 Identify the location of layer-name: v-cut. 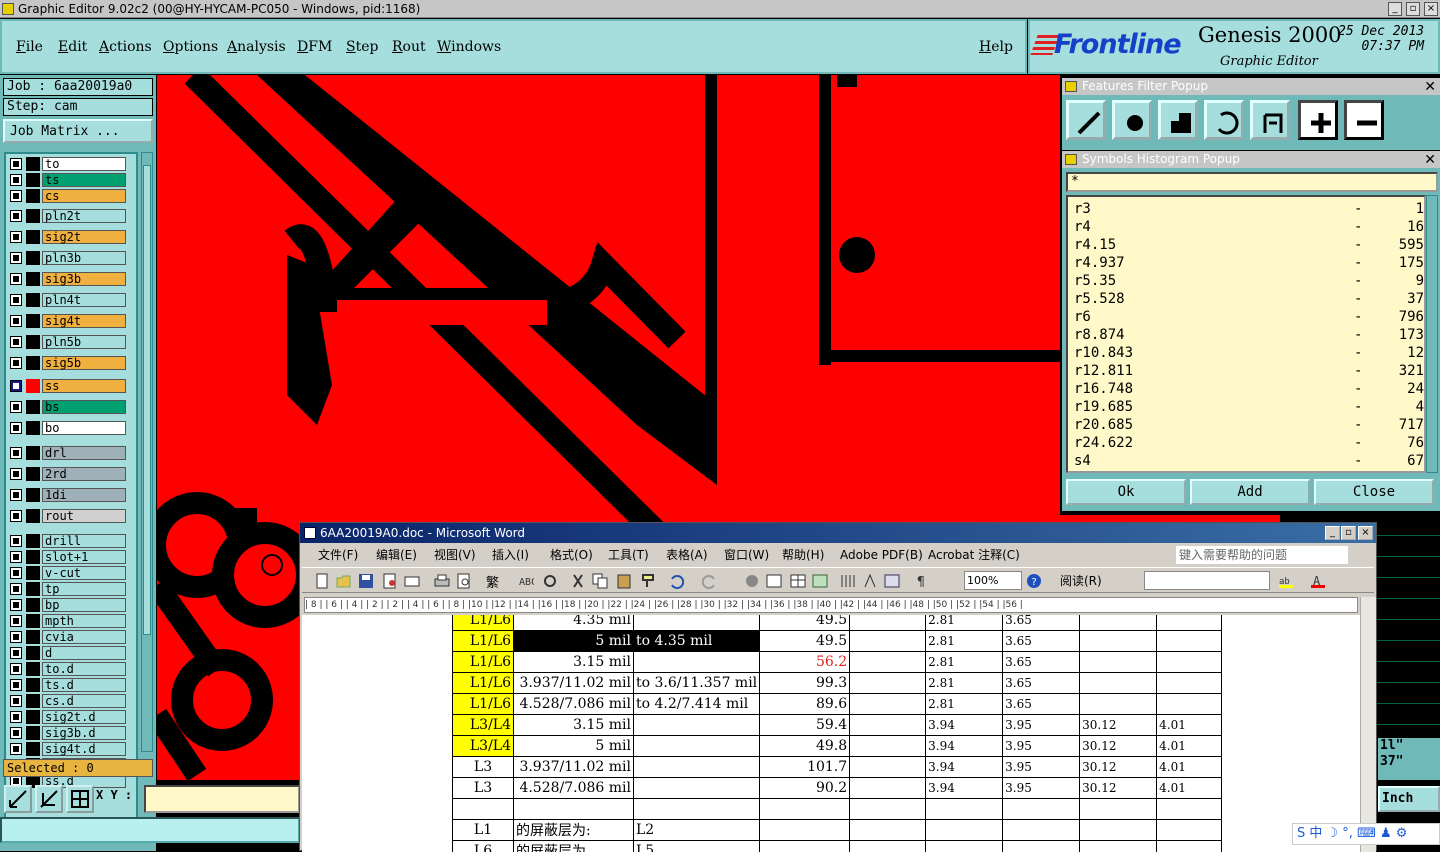
(84, 573).